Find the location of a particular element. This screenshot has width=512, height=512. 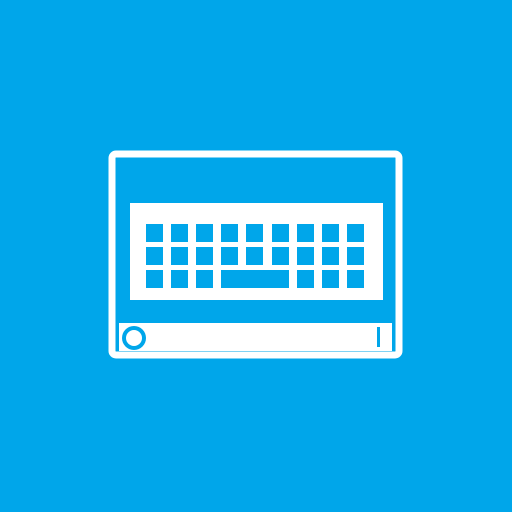

keyboard-keys is located at coordinates (255, 256).